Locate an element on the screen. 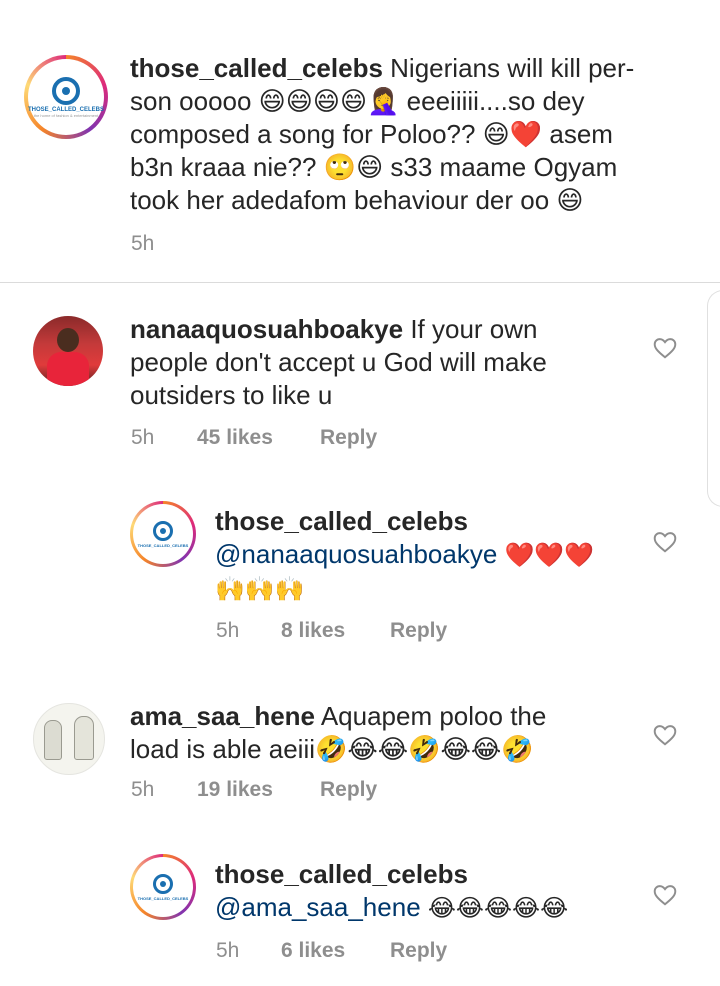 Image resolution: width=720 pixels, height=986 pixels. comment-line: b3n kraaa nie?? 🙄😄 s33 maame Ogyam is located at coordinates (374, 167).